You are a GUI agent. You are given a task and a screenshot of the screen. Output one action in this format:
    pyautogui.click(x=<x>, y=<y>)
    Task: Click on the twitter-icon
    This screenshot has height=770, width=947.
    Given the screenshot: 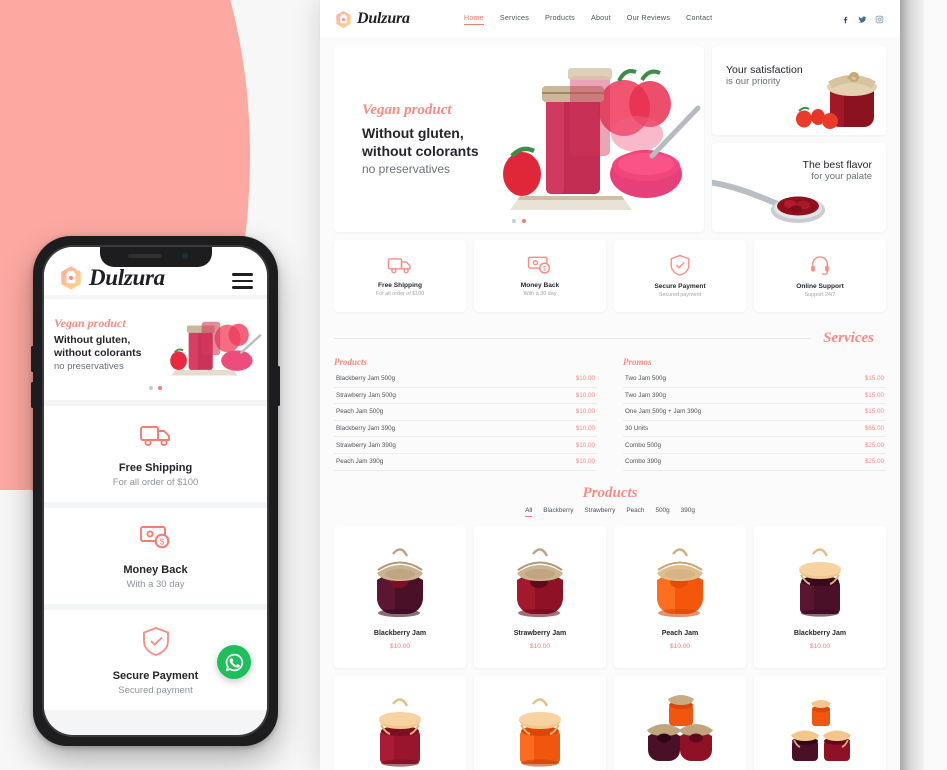 What is the action you would take?
    pyautogui.click(x=862, y=19)
    